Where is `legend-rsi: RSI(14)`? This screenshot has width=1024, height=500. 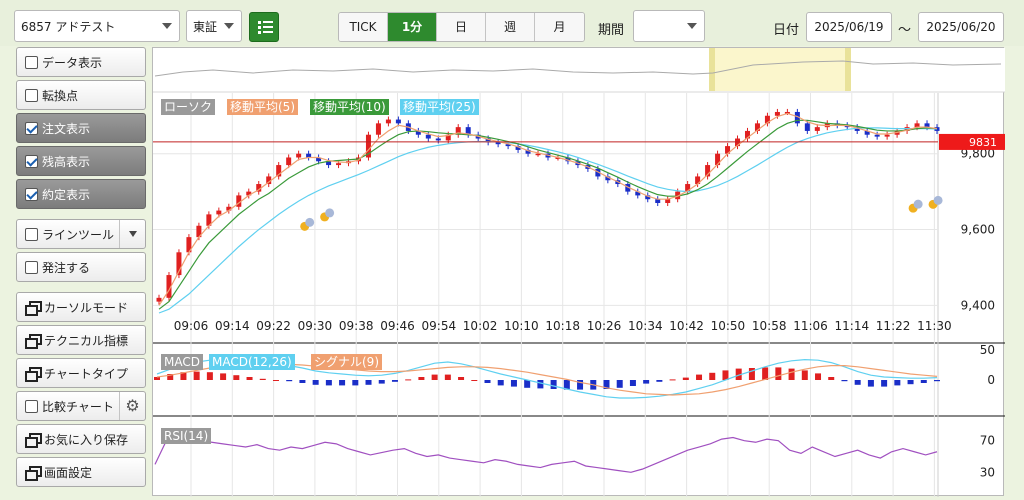 legend-rsi: RSI(14) is located at coordinates (186, 436).